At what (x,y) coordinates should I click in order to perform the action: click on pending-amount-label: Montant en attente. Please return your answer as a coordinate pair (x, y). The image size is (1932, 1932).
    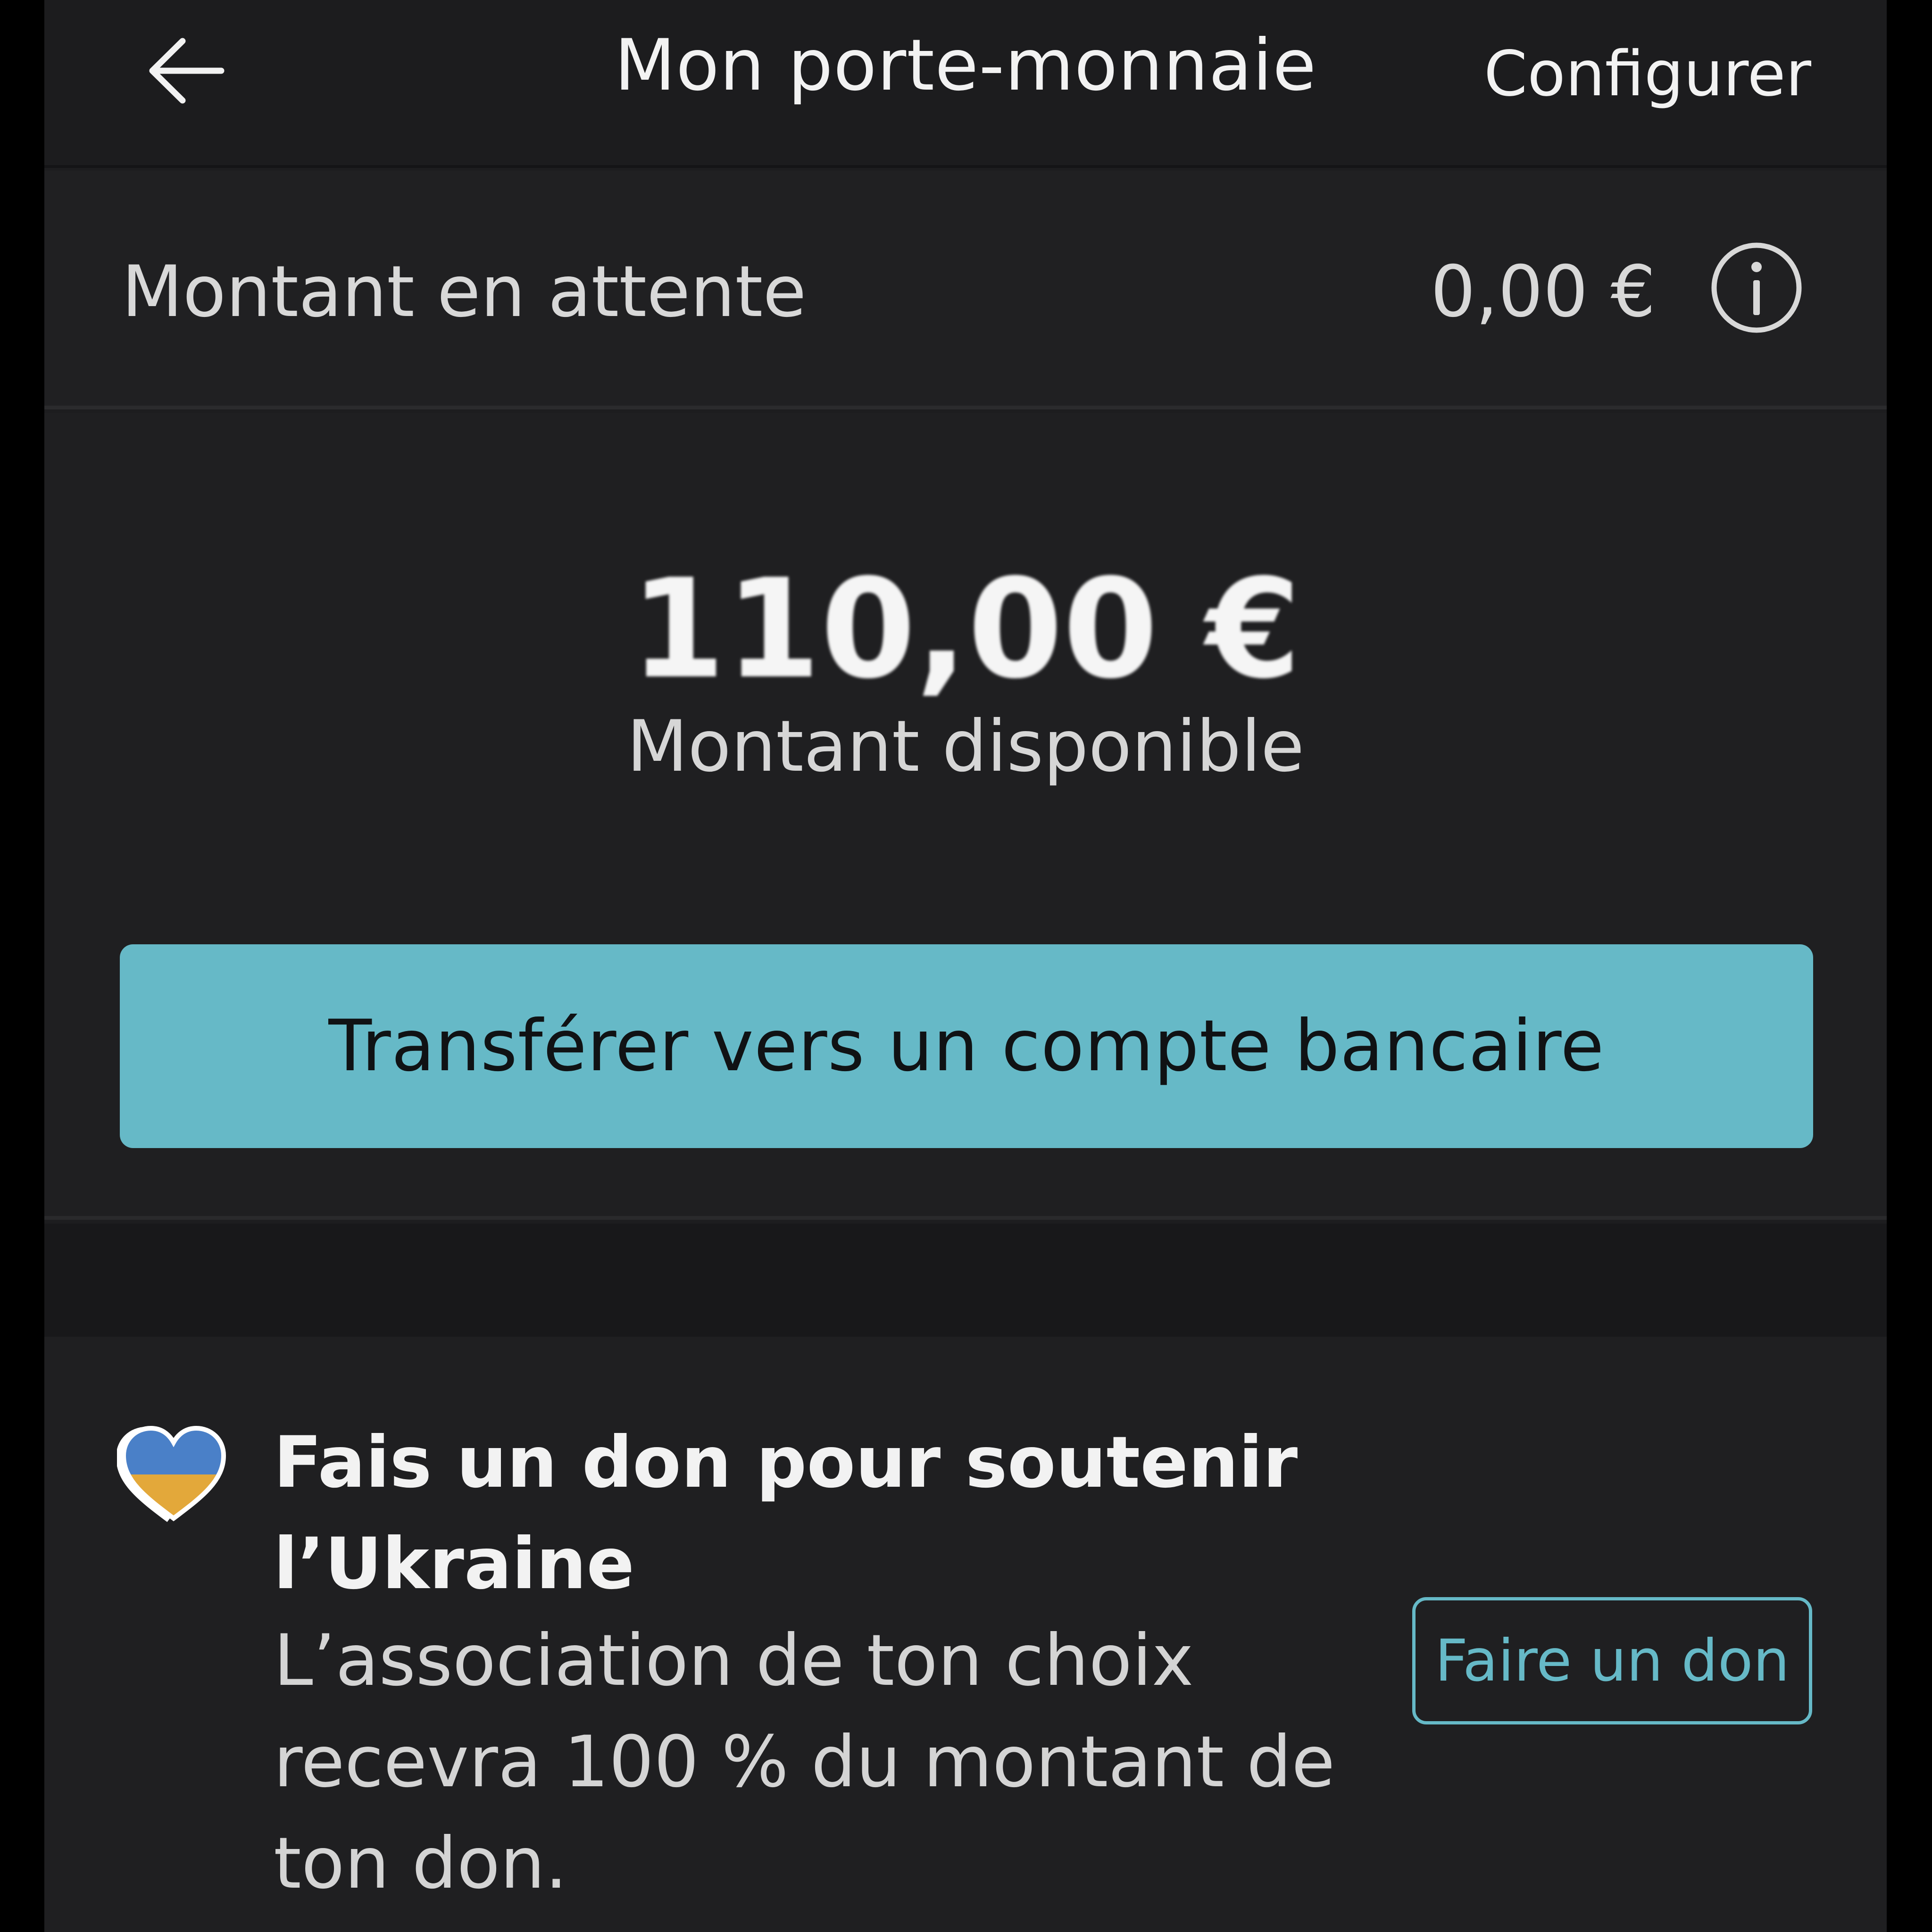
    Looking at the image, I should click on (464, 292).